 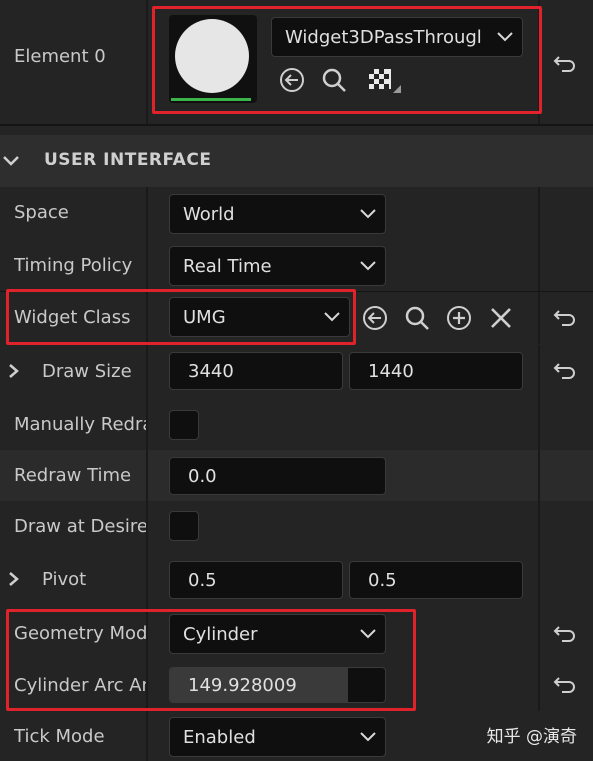 I want to click on widget-class-row: Widget Class UMG, so click(x=296, y=318).